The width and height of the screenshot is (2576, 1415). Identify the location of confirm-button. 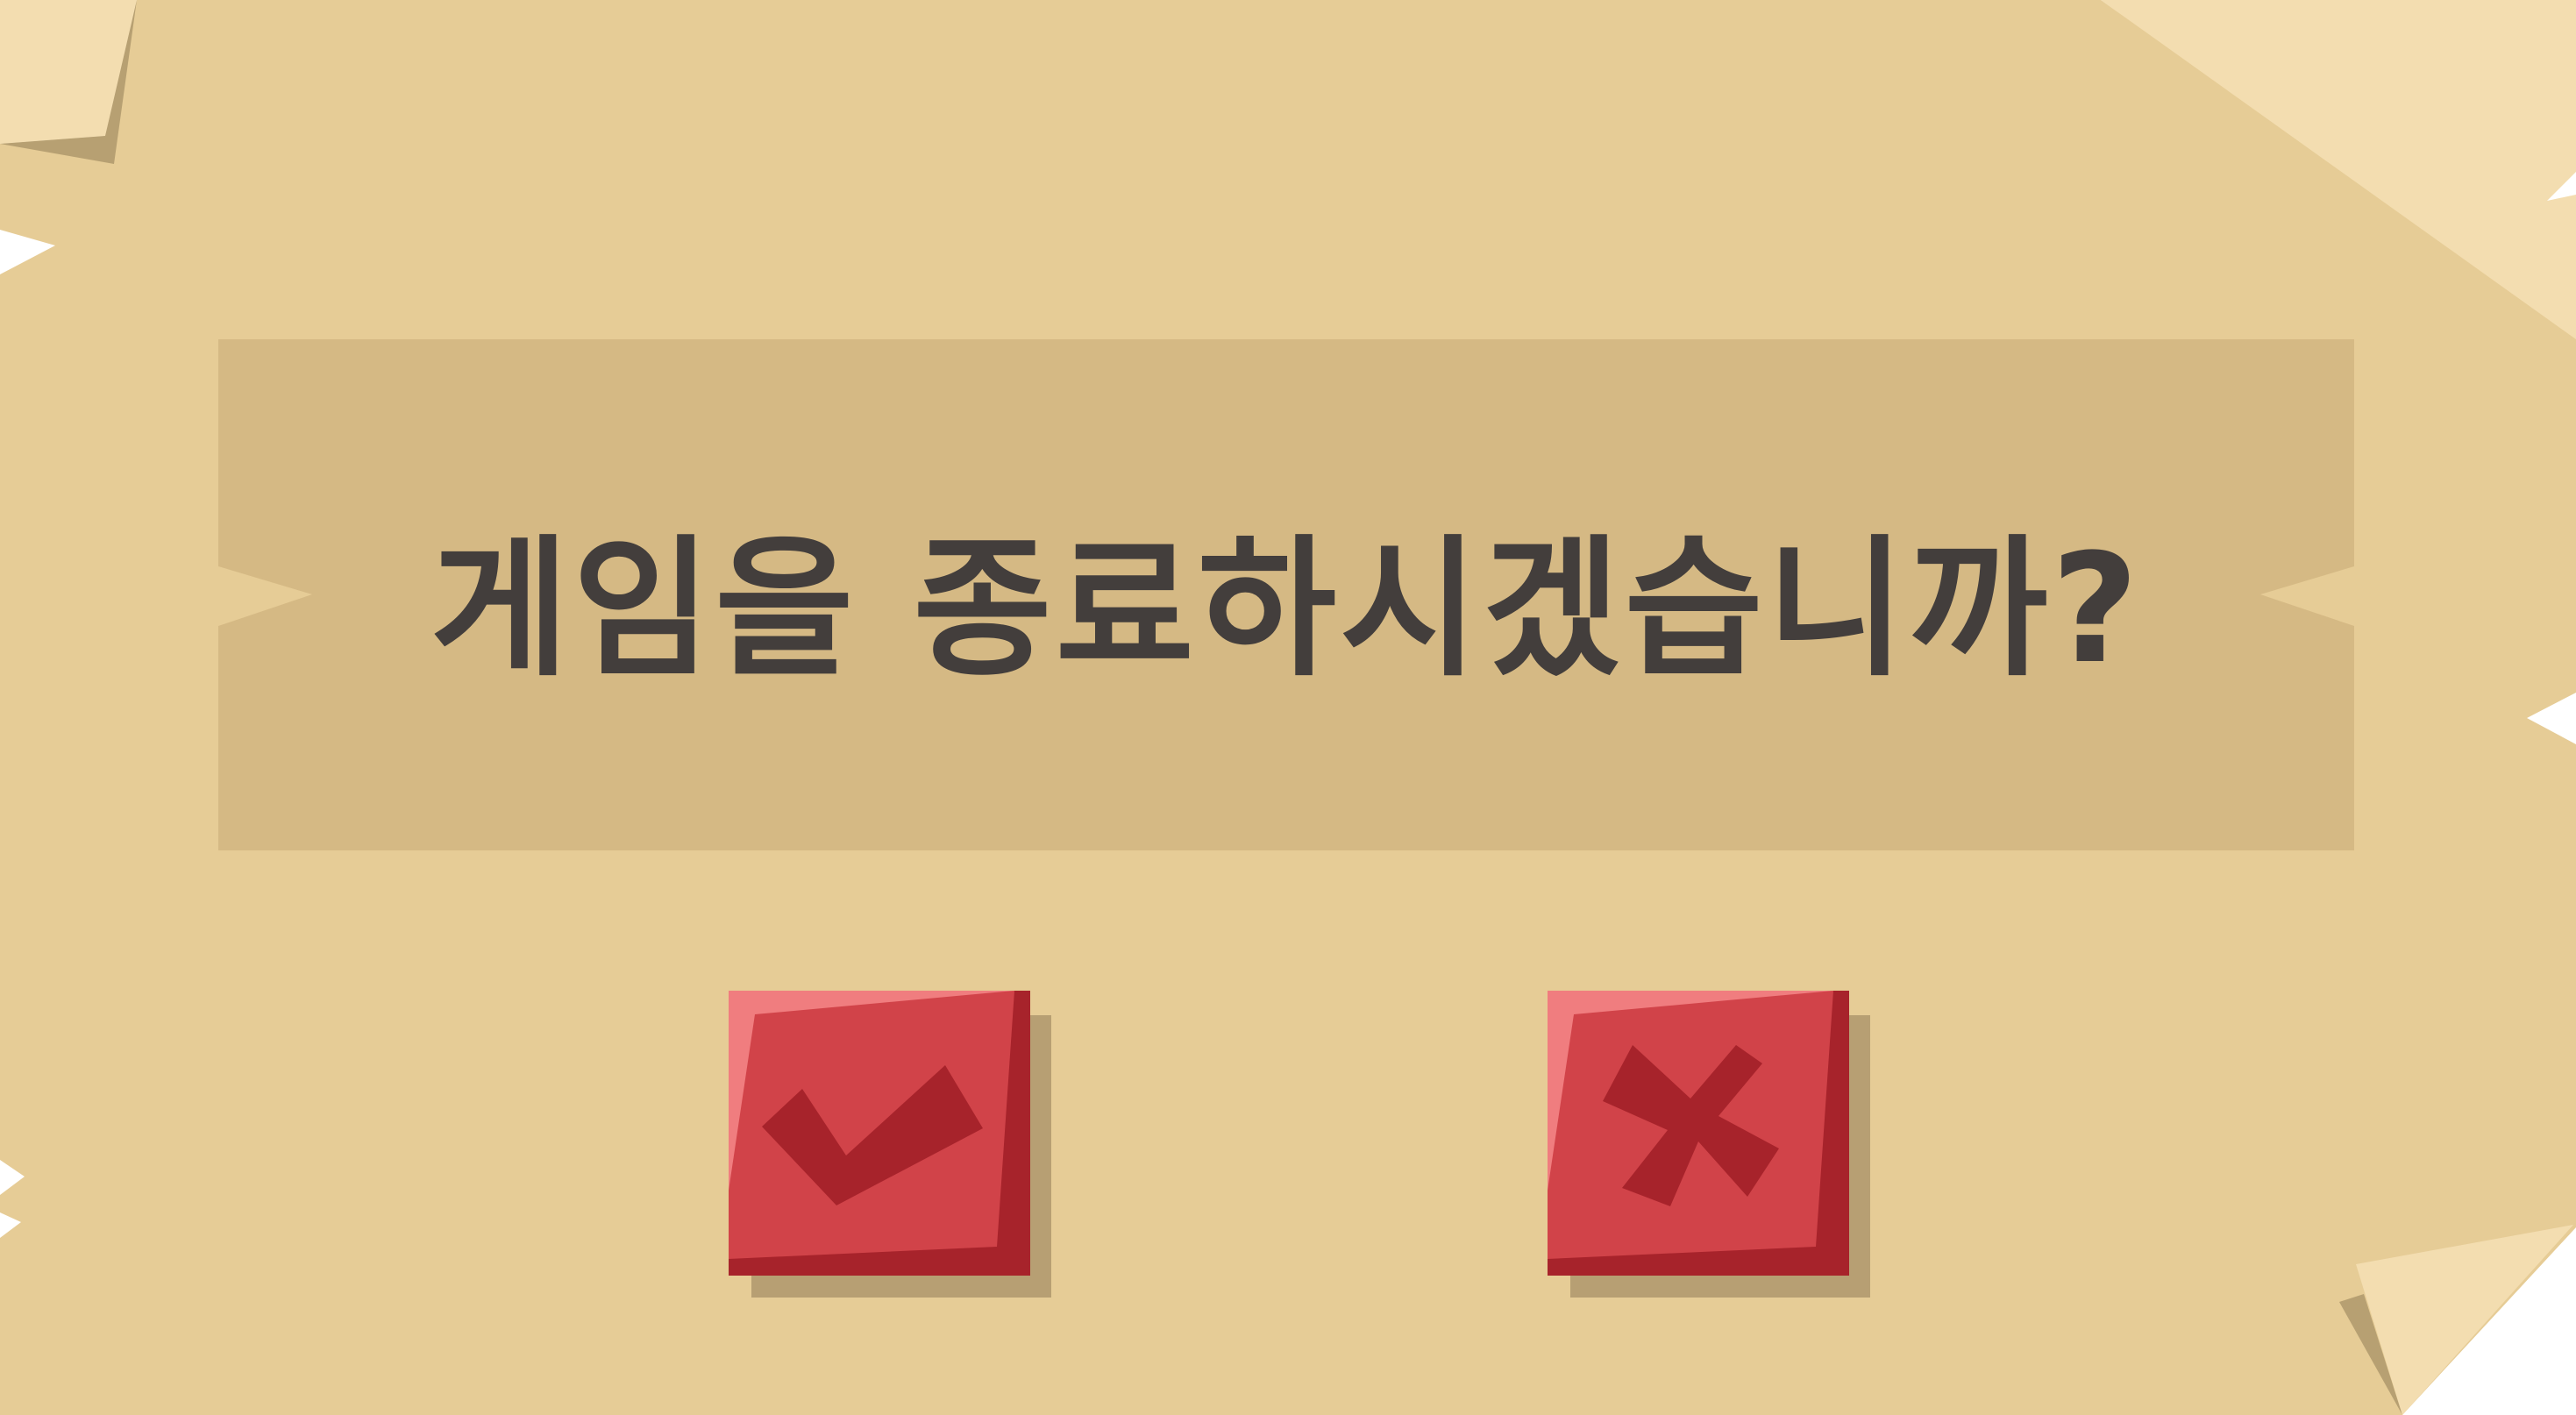
(890, 1144).